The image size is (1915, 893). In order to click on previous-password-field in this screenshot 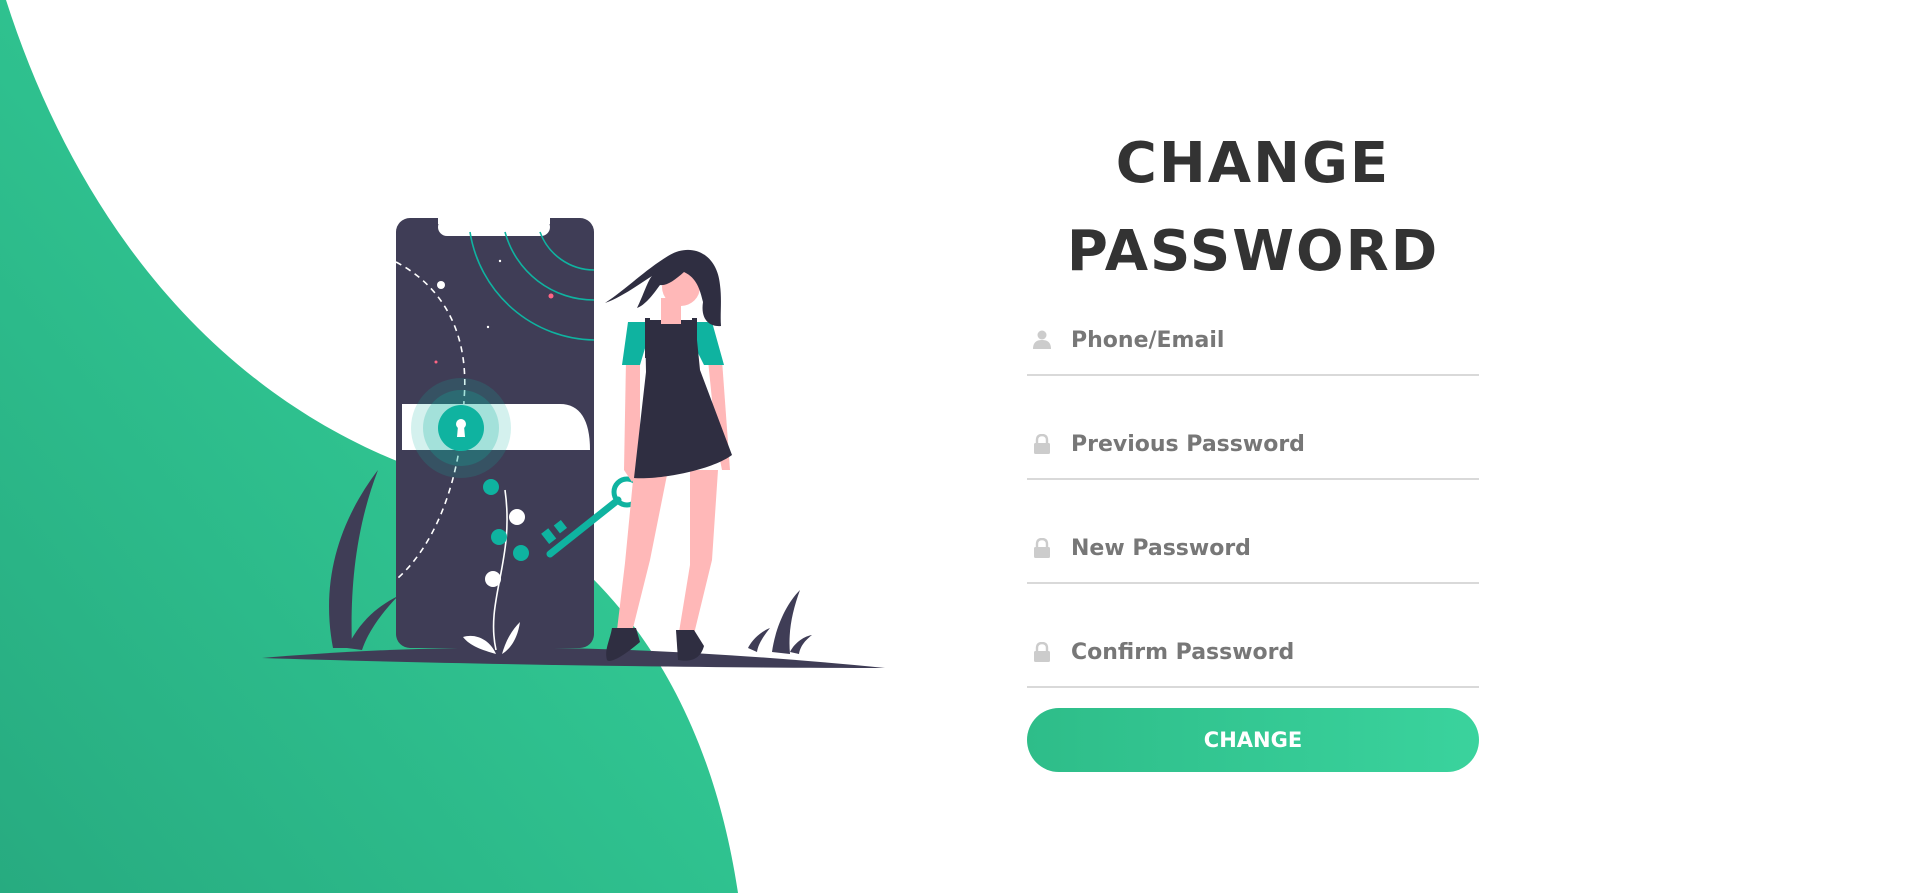, I will do `click(1253, 445)`.